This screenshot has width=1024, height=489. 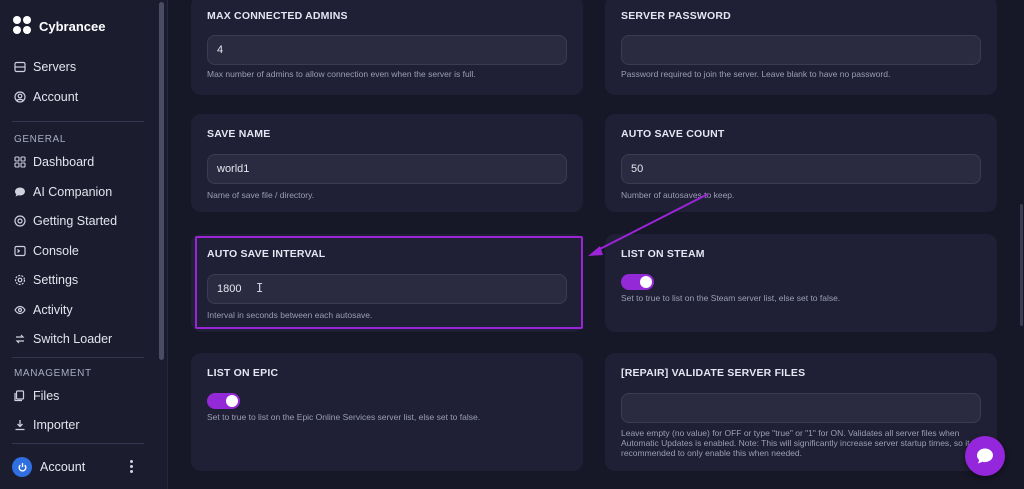 I want to click on sidebar-item-account: Account, so click(x=46, y=97).